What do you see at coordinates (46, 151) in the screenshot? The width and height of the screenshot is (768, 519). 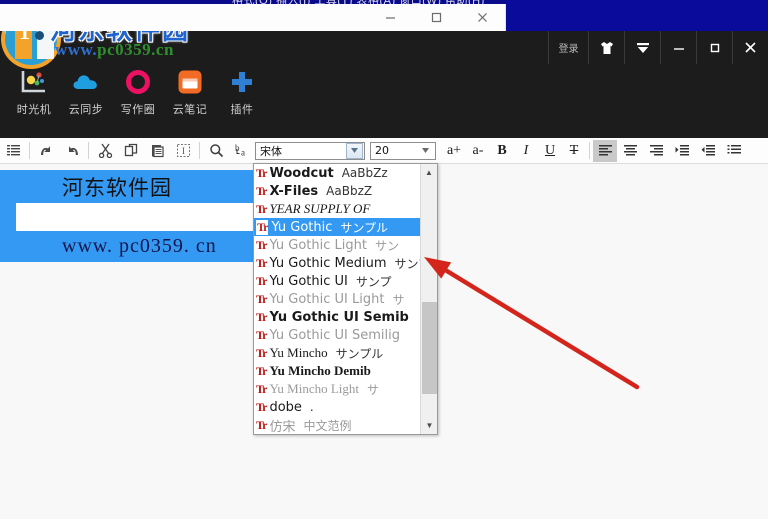 I see `undo-icon` at bounding box center [46, 151].